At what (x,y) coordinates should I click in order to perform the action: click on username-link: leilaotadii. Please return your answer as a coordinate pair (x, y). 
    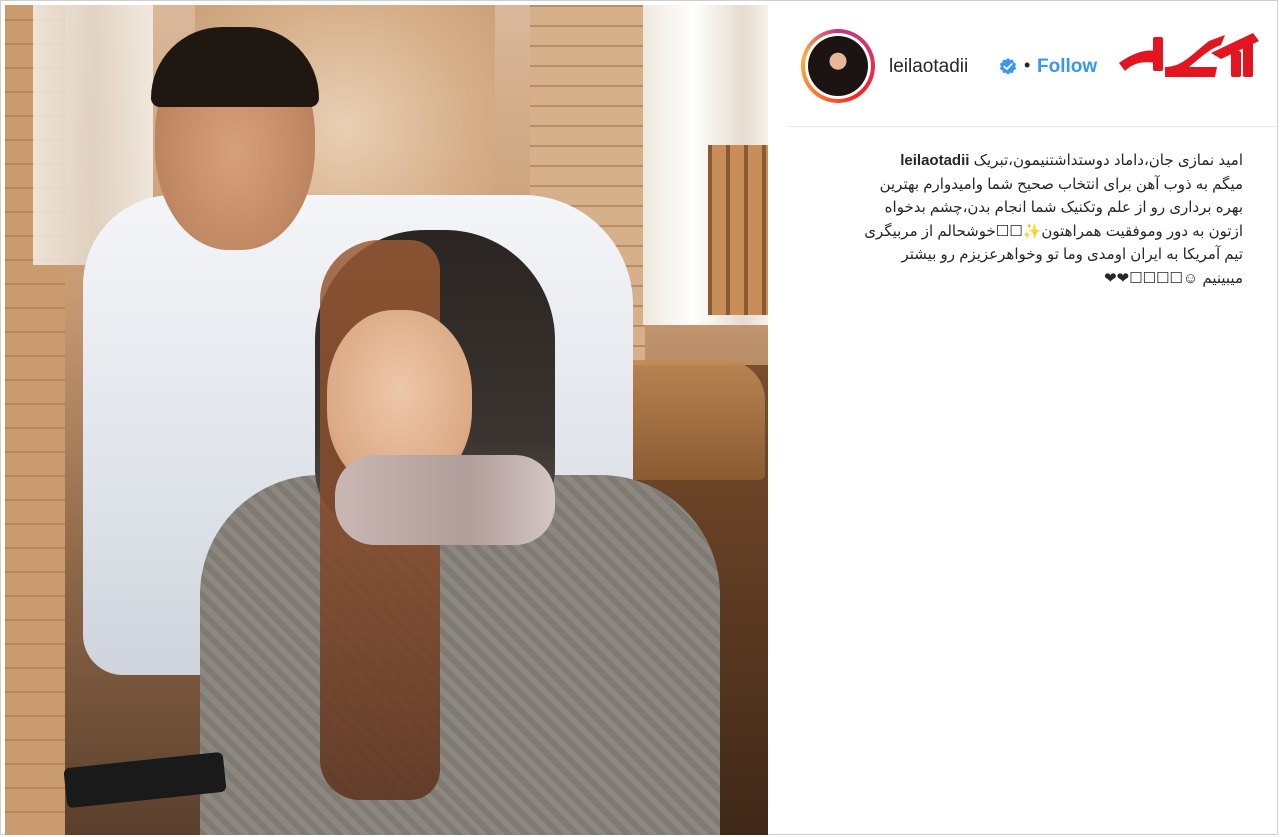
    Looking at the image, I should click on (928, 67).